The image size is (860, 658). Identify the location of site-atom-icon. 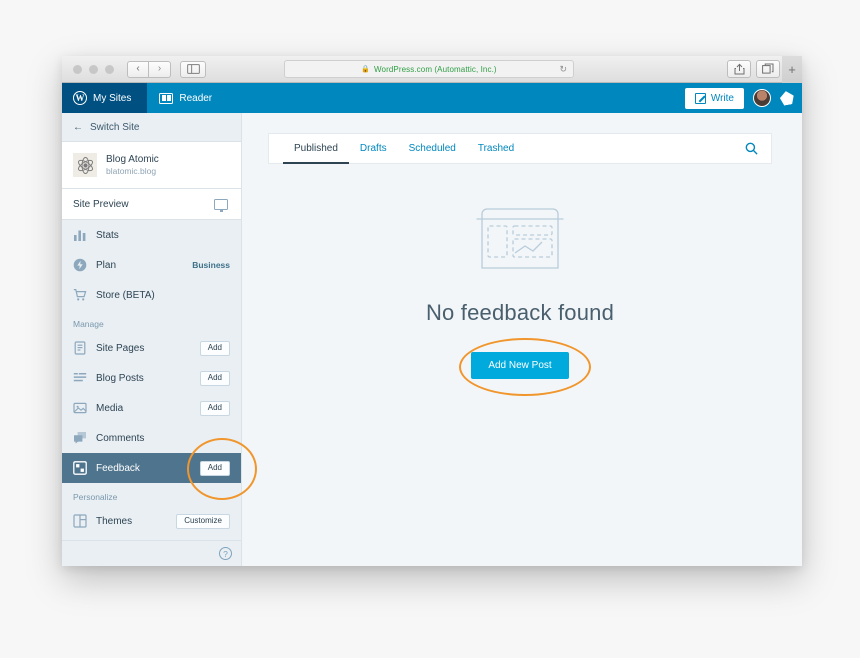
(85, 165).